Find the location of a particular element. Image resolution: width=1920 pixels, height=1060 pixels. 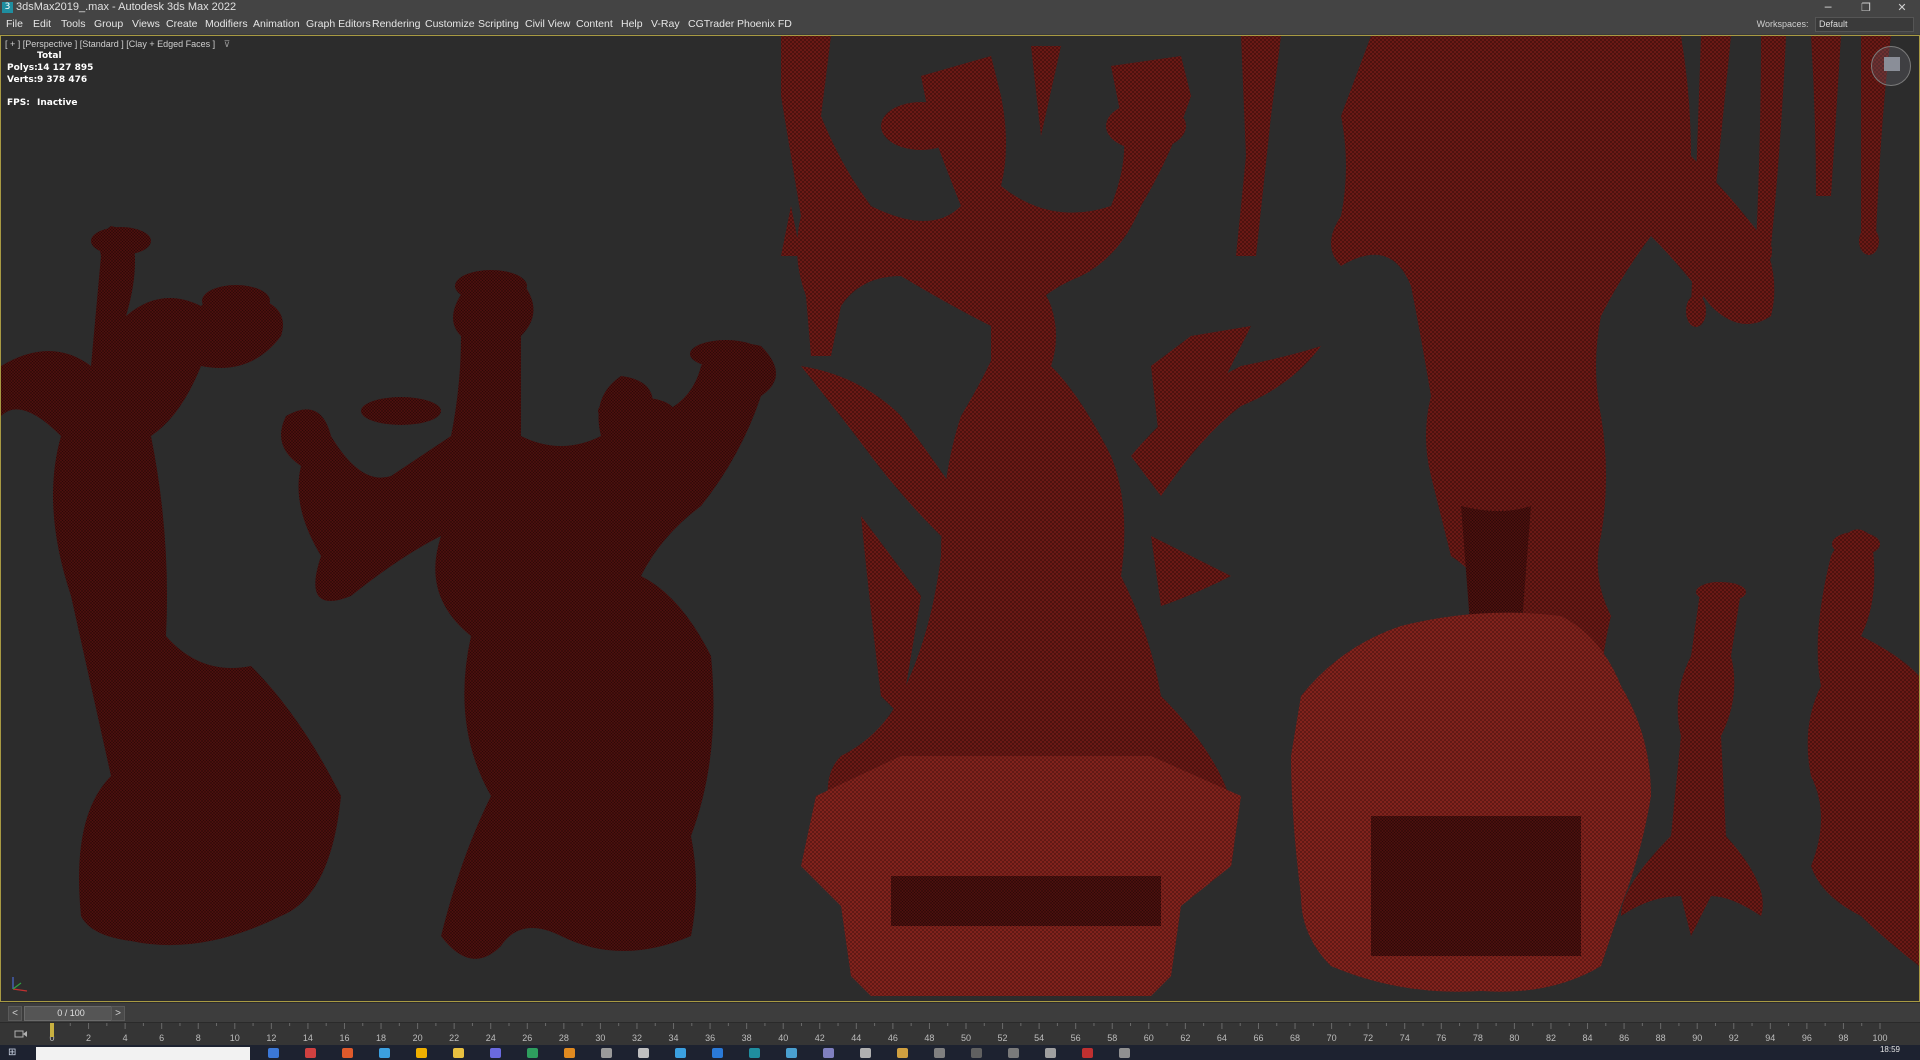

menu-phoenix-fd: Phoenix FD is located at coordinates (764, 24).